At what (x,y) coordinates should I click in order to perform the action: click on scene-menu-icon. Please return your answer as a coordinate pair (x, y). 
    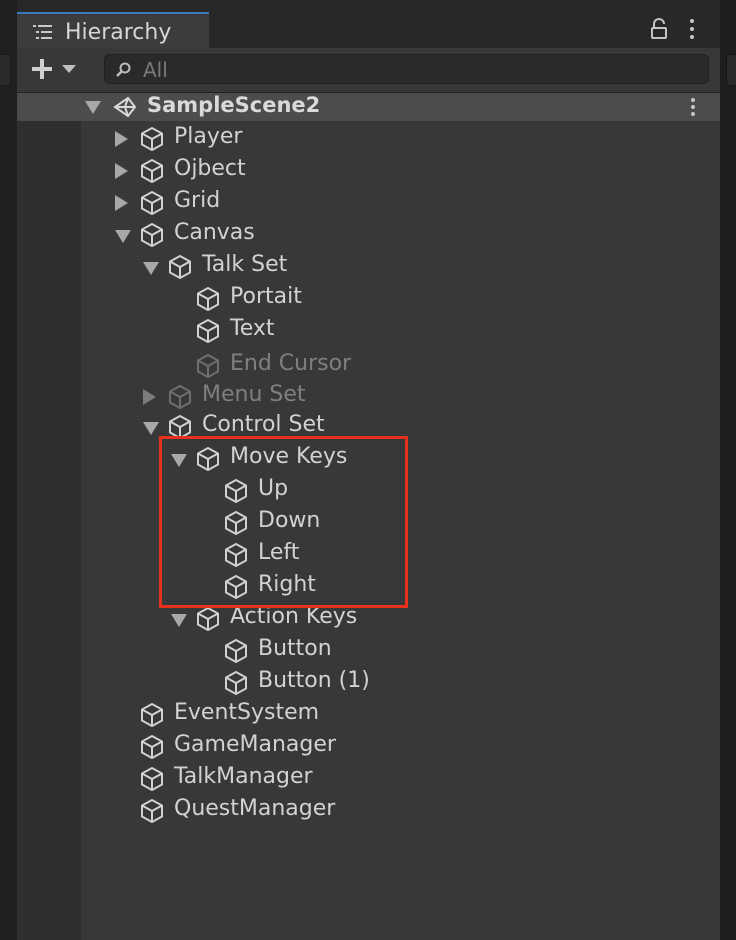
    Looking at the image, I should click on (693, 109).